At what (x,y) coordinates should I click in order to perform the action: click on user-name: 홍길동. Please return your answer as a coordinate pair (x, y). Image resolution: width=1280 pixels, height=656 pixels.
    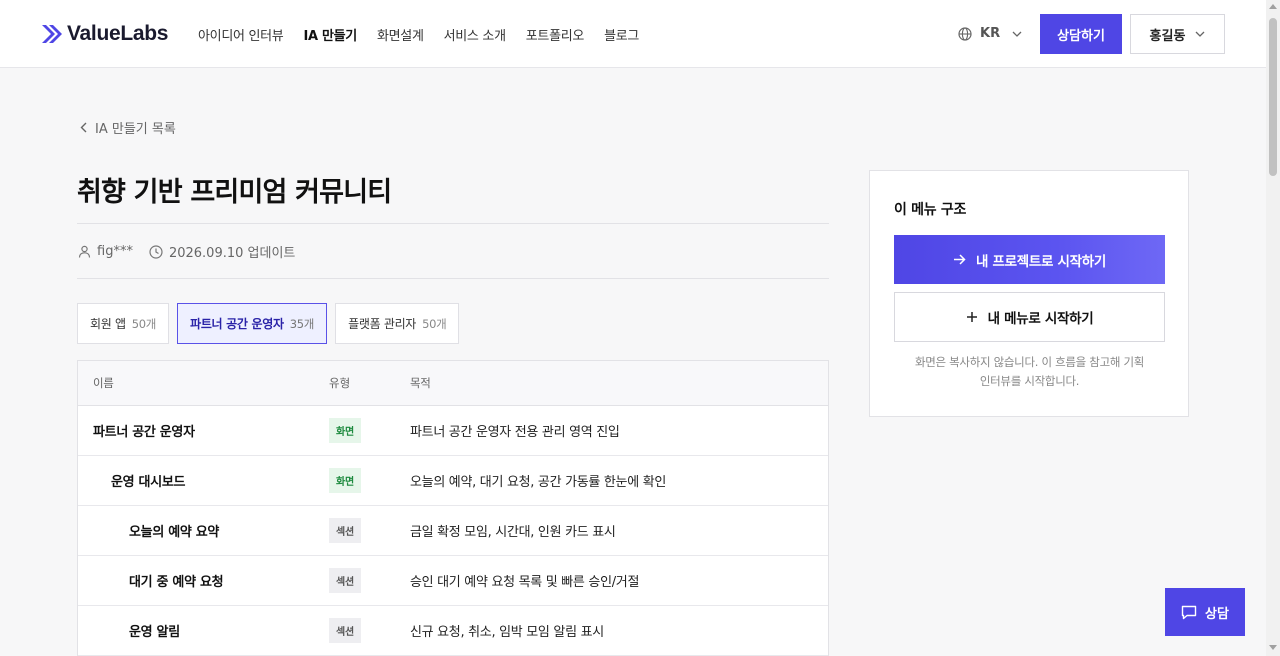
    Looking at the image, I should click on (1167, 36).